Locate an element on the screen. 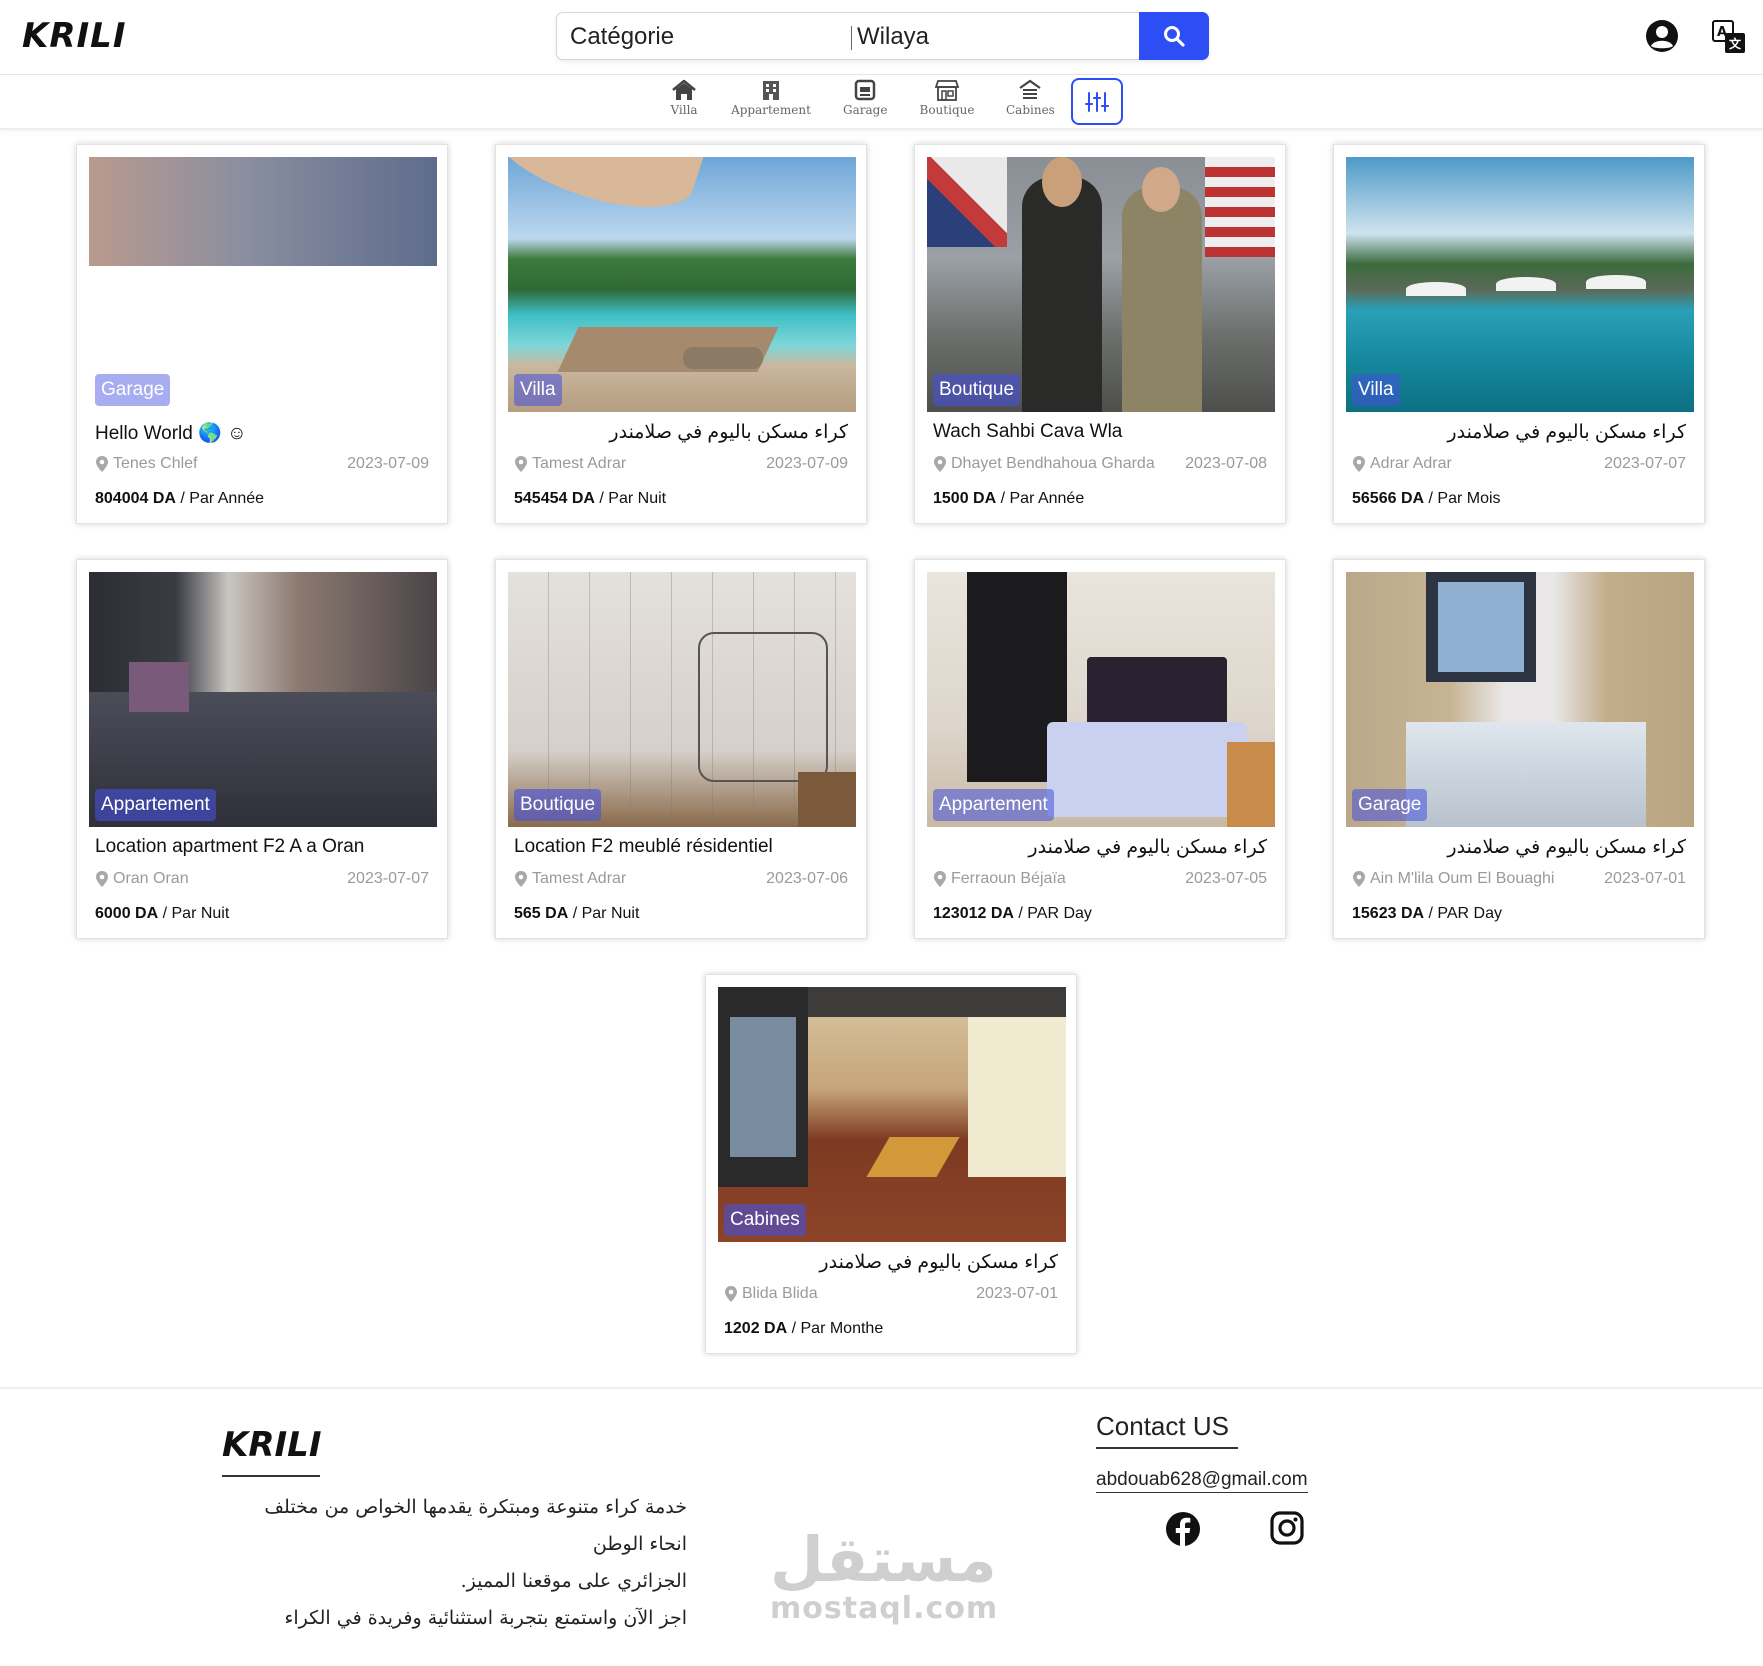  category-select: Catégorie is located at coordinates (622, 37).